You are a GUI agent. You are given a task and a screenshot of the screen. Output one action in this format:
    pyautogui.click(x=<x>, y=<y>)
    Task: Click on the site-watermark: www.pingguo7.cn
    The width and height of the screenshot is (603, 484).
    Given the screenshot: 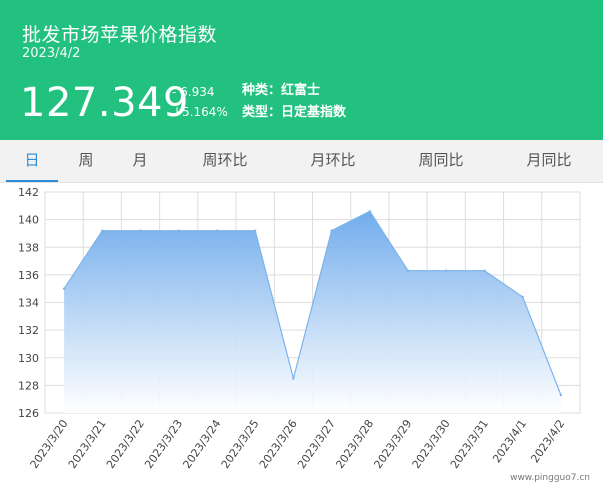 What is the action you would take?
    pyautogui.click(x=550, y=478)
    